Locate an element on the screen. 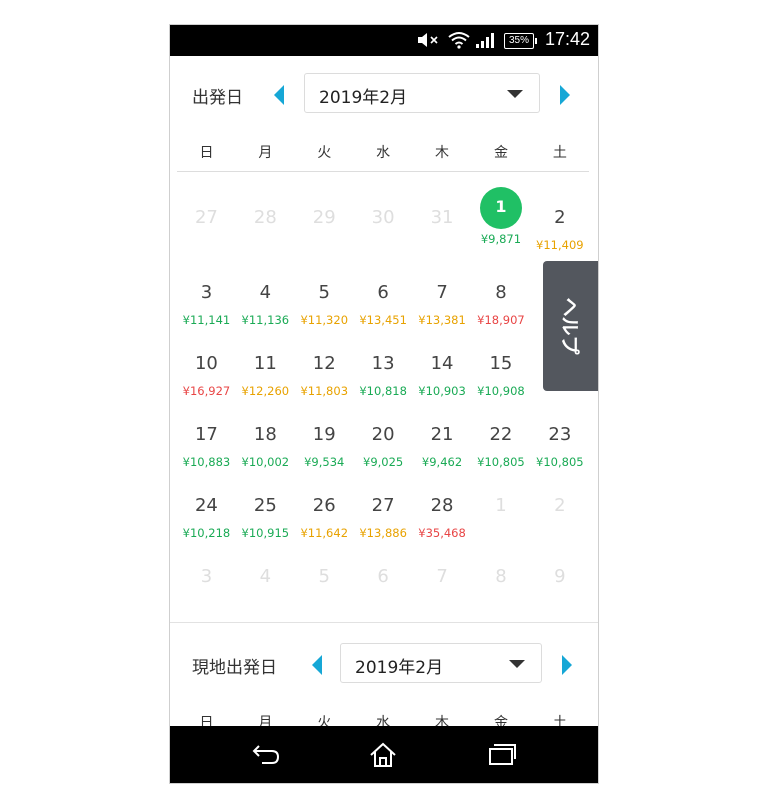 Image resolution: width=767 pixels, height=809 pixels. date-number: 17 is located at coordinates (206, 434).